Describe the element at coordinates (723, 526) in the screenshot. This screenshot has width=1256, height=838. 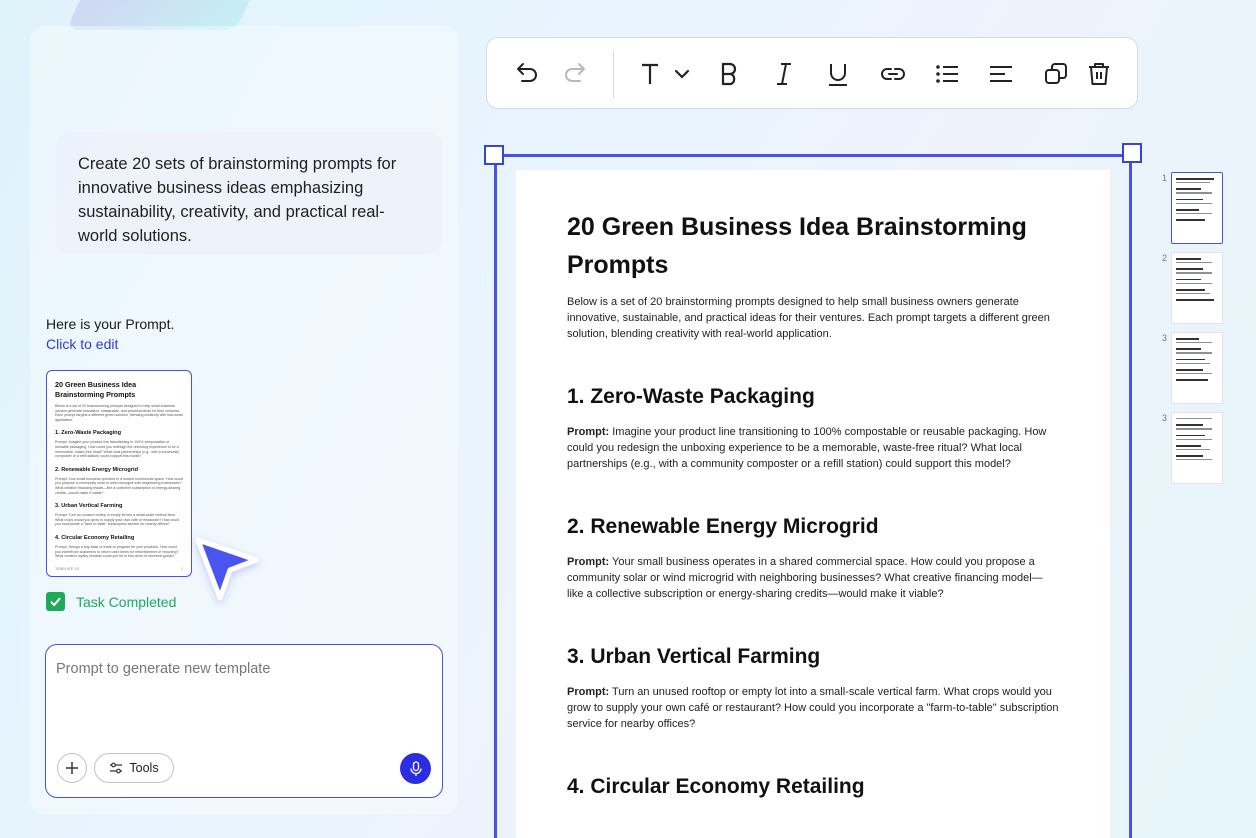
I see `section-heading: 2. Renewable Energy Microgrid` at that location.